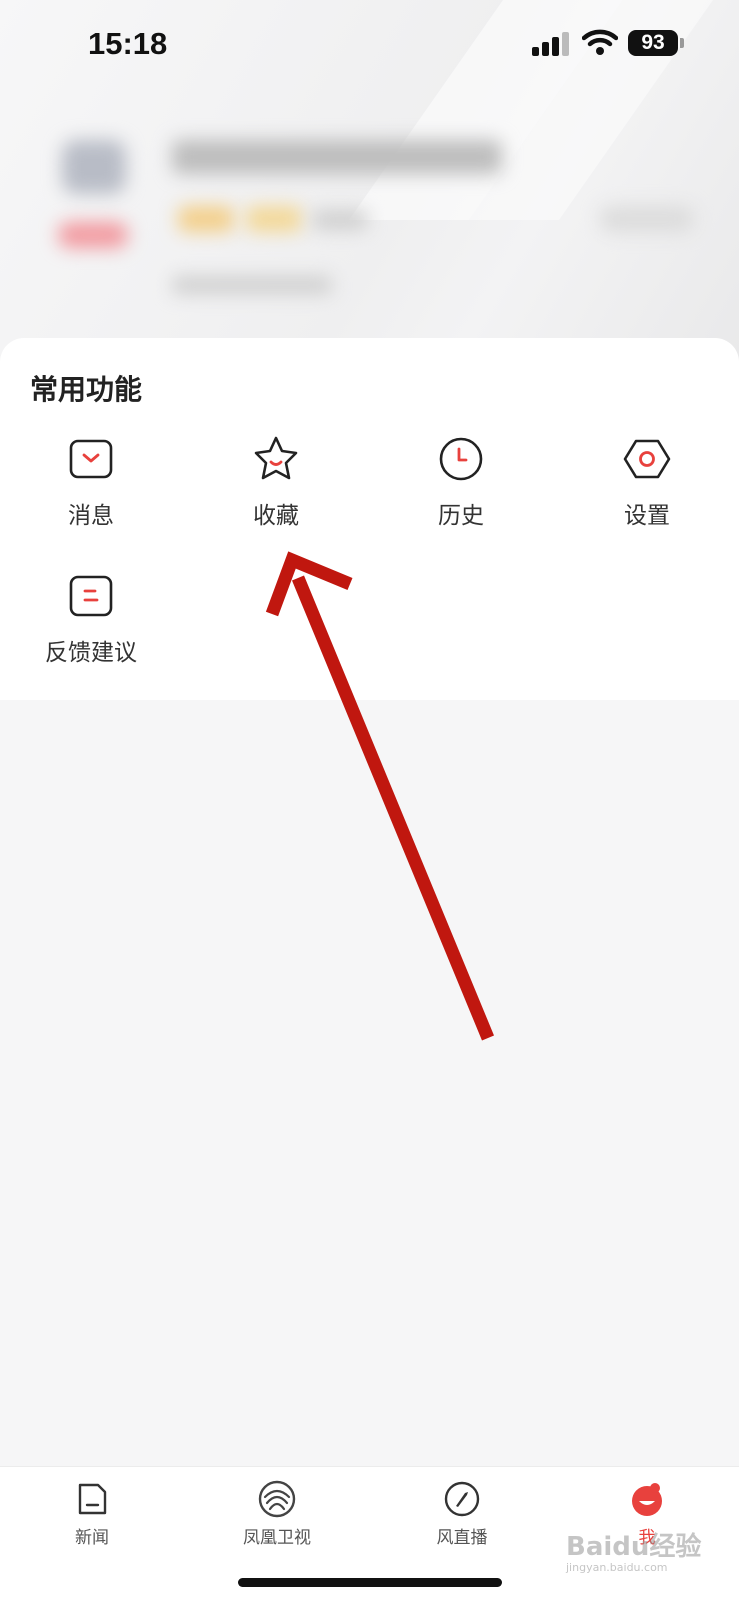  Describe the element at coordinates (682, 43) in the screenshot. I see `battery-tip` at that location.